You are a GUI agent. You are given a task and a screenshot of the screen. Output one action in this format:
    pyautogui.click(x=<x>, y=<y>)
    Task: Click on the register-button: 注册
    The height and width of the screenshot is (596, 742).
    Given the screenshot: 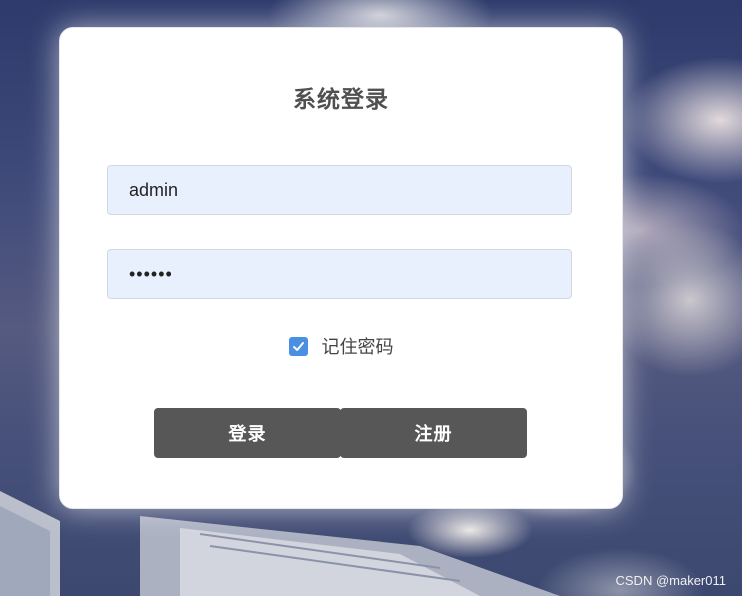 What is the action you would take?
    pyautogui.click(x=433, y=433)
    